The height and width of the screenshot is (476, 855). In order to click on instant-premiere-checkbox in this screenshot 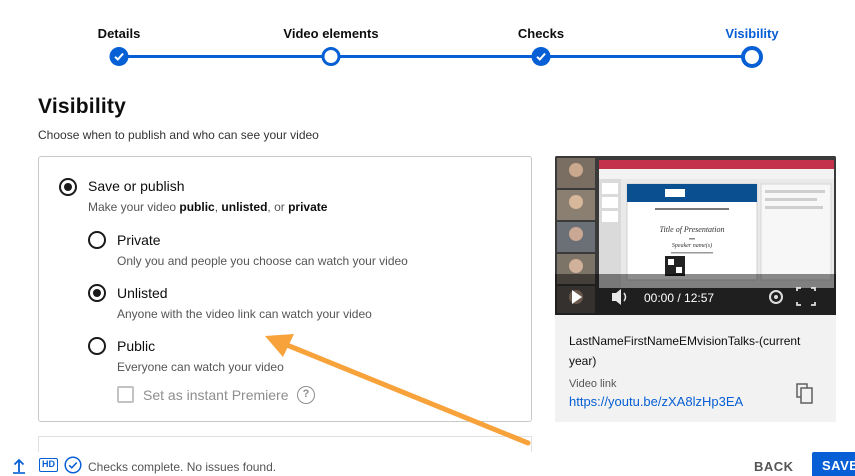, I will do `click(125, 394)`.